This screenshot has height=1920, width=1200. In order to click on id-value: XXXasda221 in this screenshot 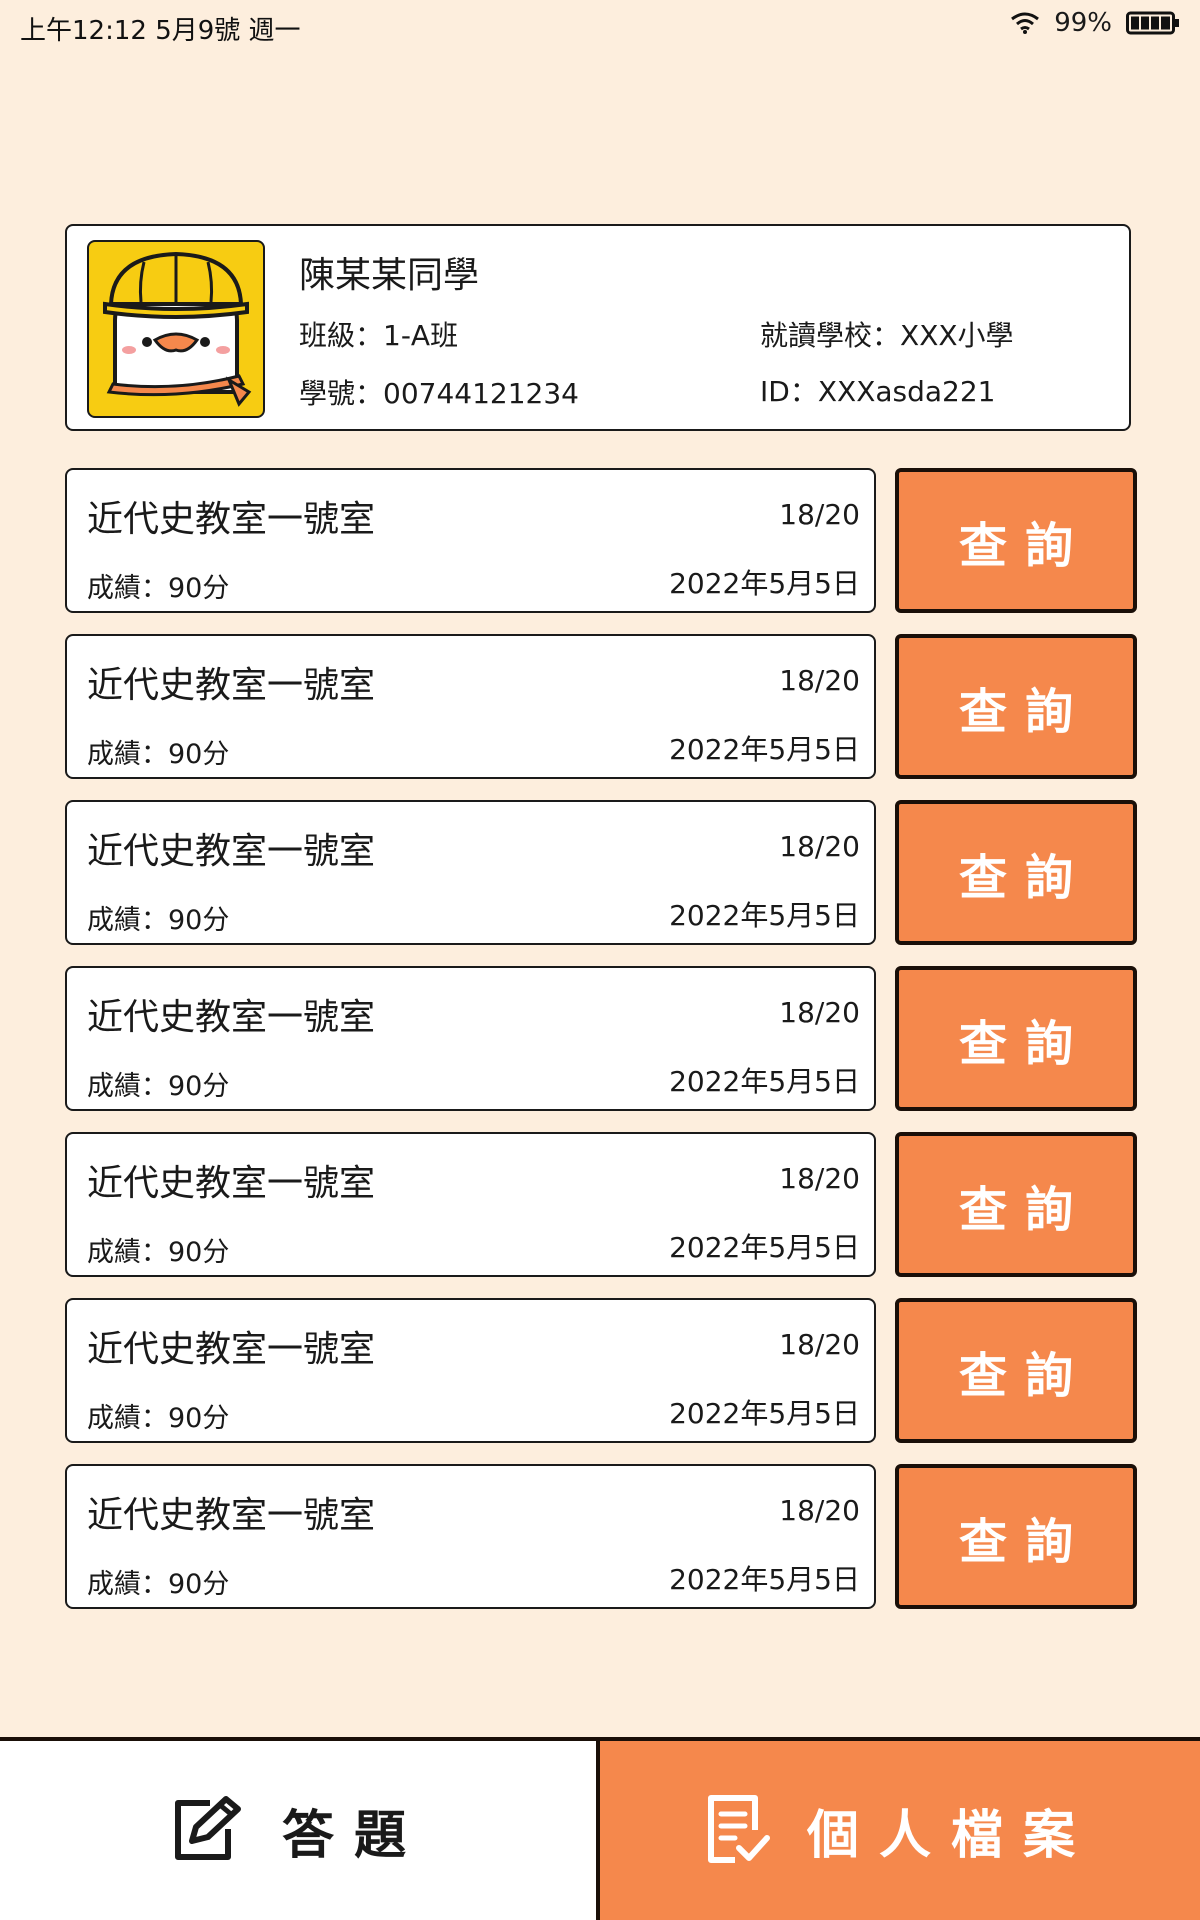, I will do `click(906, 391)`.